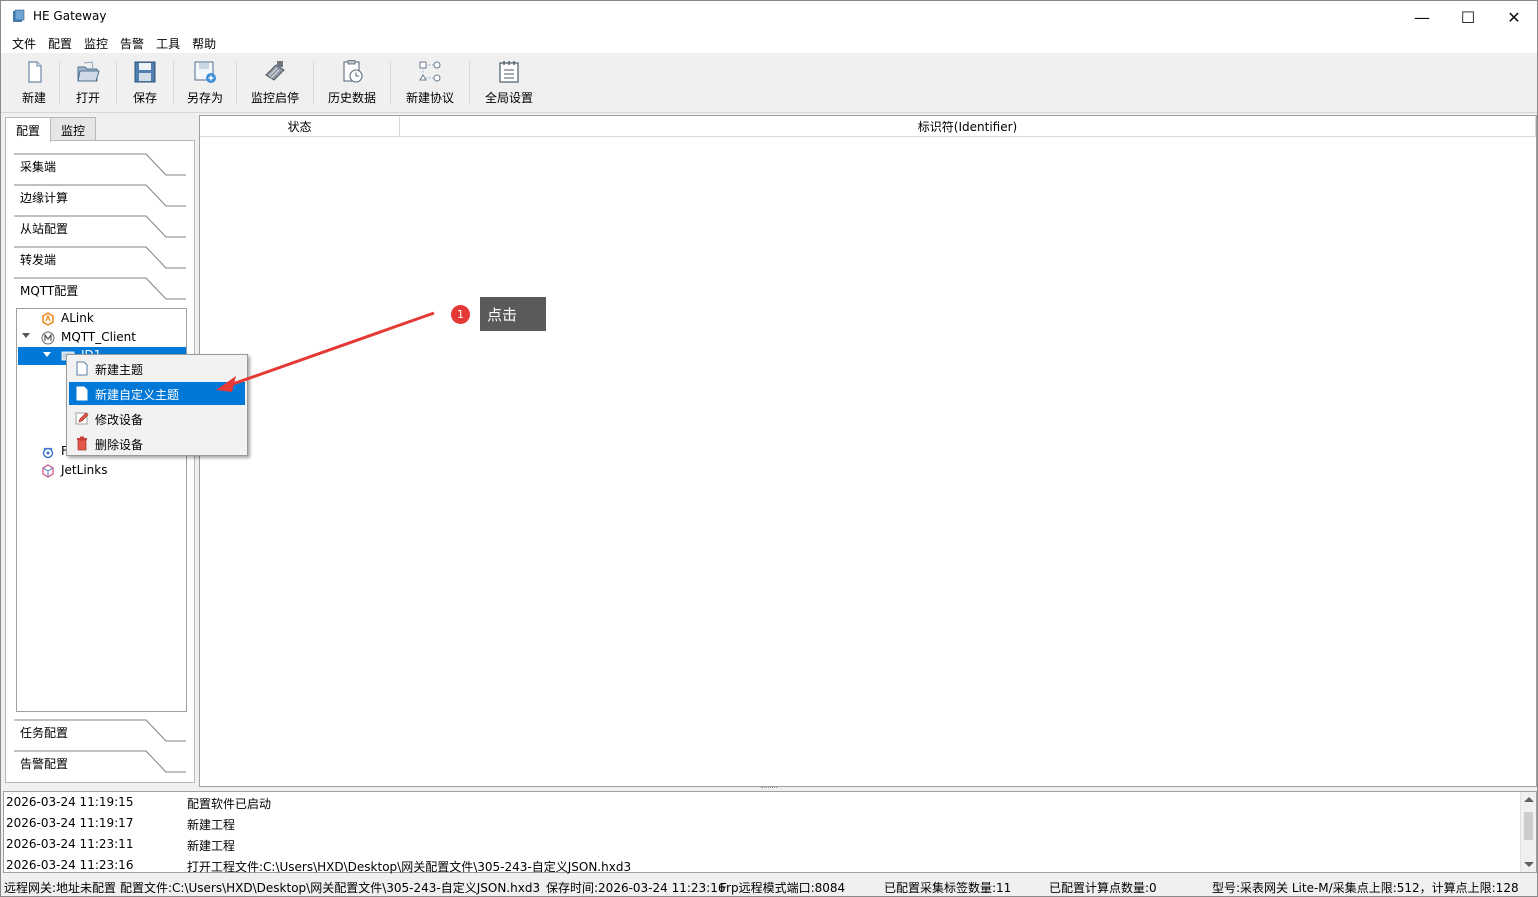 This screenshot has width=1538, height=897. Describe the element at coordinates (460, 314) in the screenshot. I see `step-badge: 1` at that location.